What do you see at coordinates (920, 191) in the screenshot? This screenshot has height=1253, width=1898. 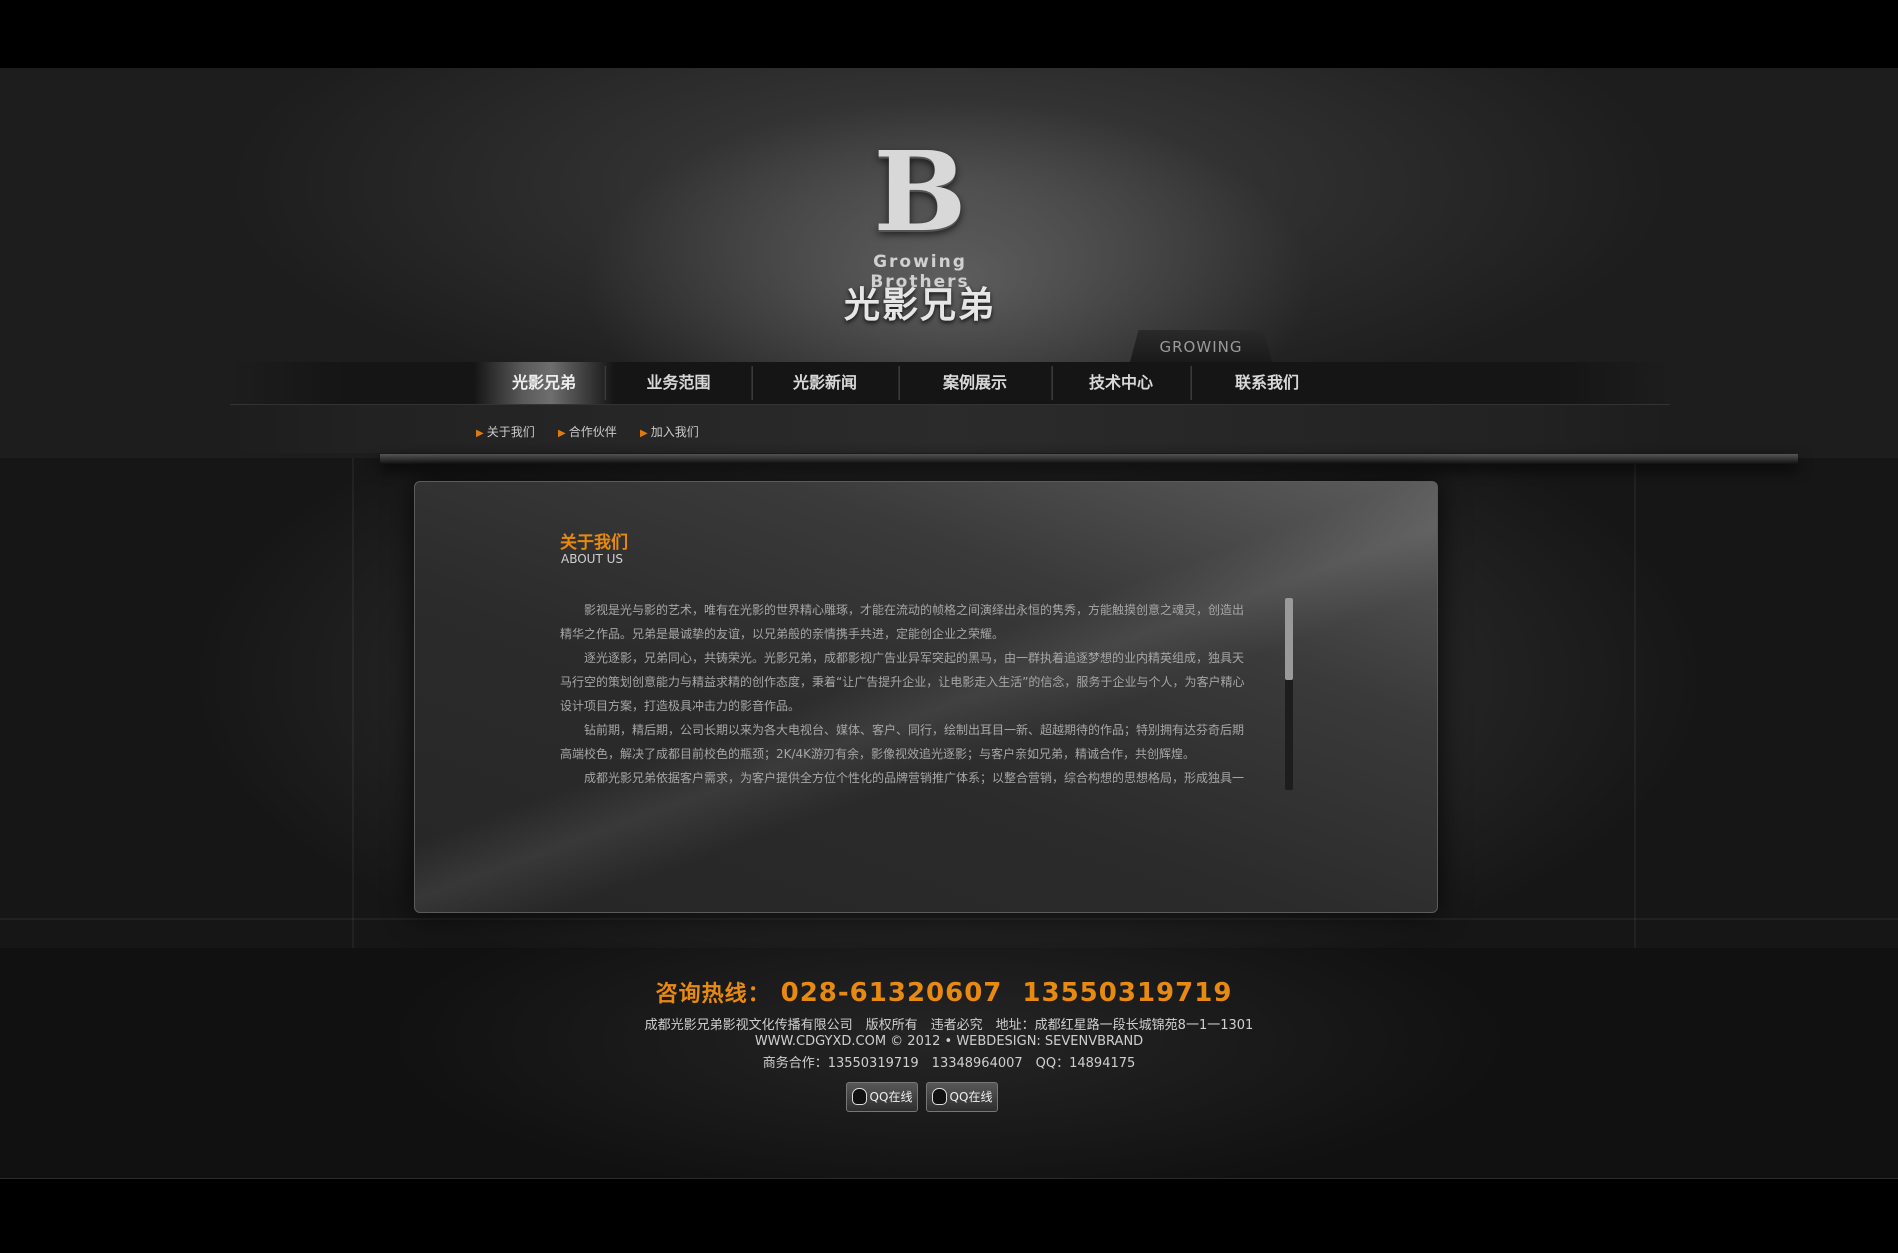 I see `logo-monogram: B` at bounding box center [920, 191].